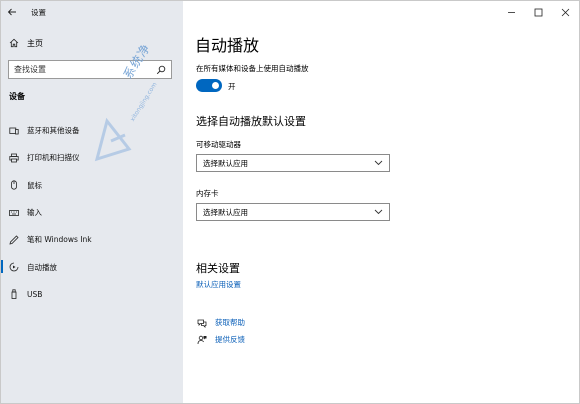 The width and height of the screenshot is (580, 404). What do you see at coordinates (230, 339) in the screenshot?
I see `give-feedback-label: 提供反馈` at bounding box center [230, 339].